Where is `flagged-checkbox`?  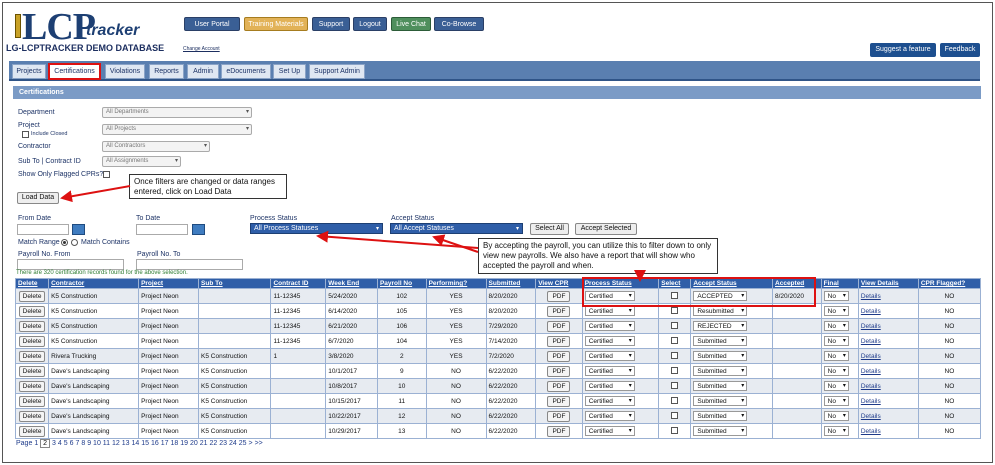
flagged-checkbox is located at coordinates (106, 174).